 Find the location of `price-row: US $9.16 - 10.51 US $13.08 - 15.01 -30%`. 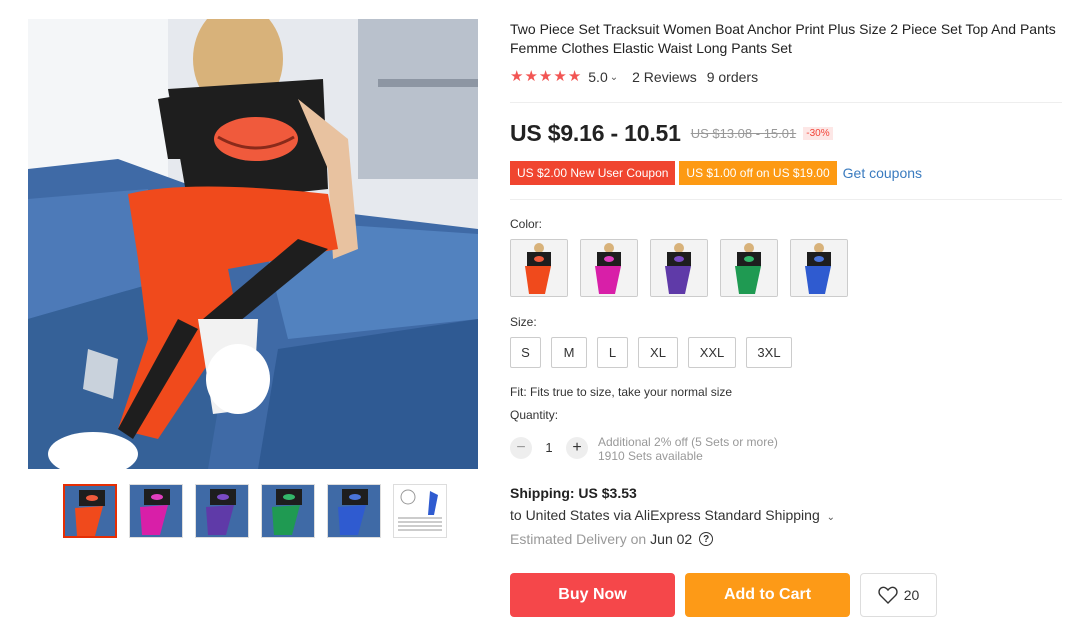

price-row: US $9.16 - 10.51 US $13.08 - 15.01 -30% is located at coordinates (671, 133).